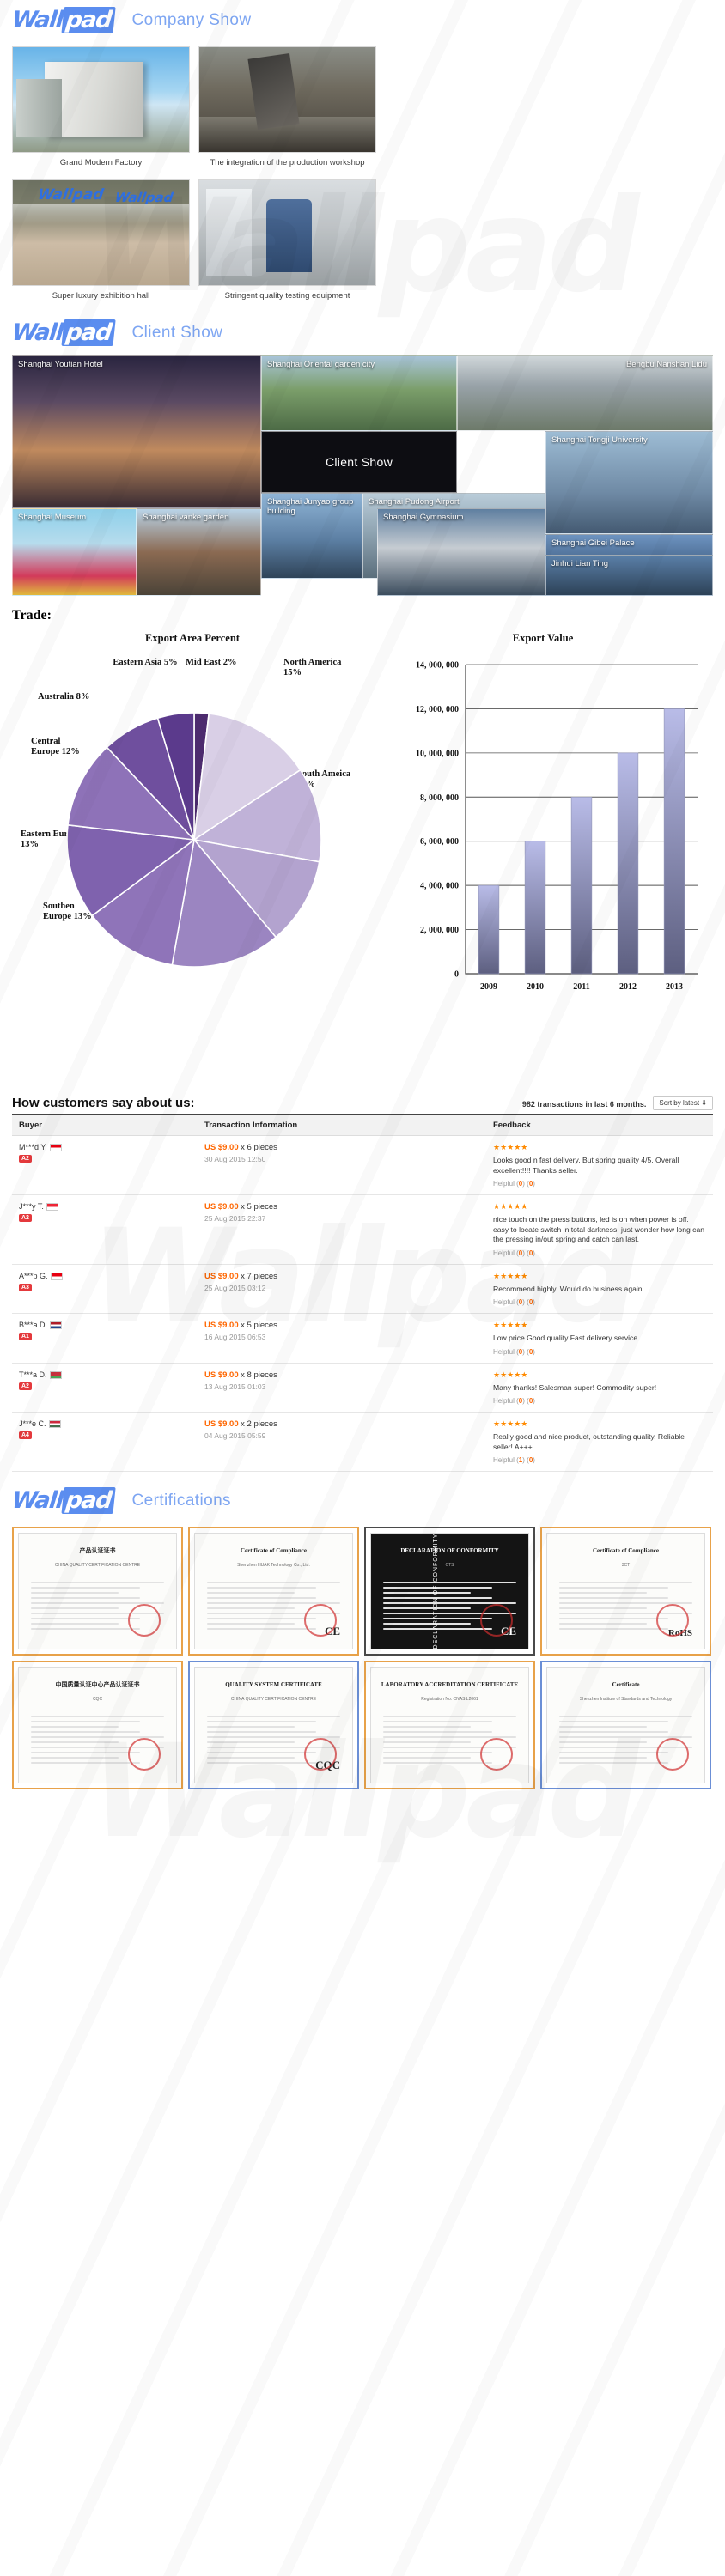 Image resolution: width=725 pixels, height=2576 pixels. What do you see at coordinates (274, 1565) in the screenshot?
I see `certificate-subtitle: Shenzhen HUAK Technology Co., Ltd.` at bounding box center [274, 1565].